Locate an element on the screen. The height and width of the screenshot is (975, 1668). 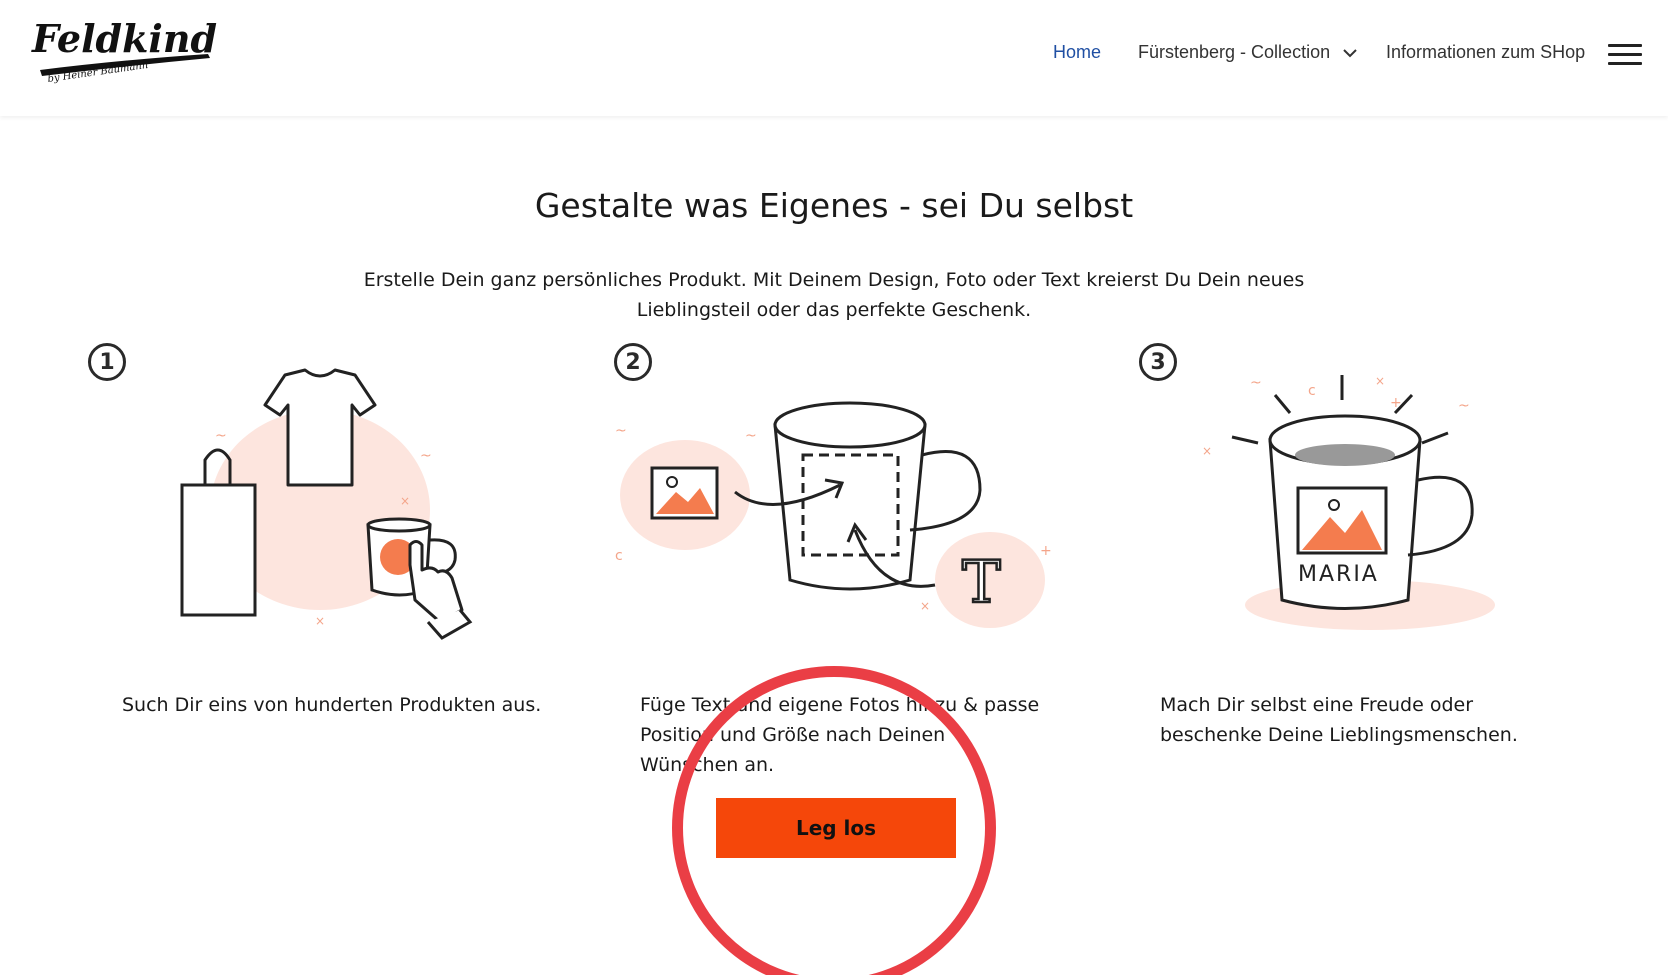
personalize-mug-illustration: T ~ ~ c × + is located at coordinates (833, 514).